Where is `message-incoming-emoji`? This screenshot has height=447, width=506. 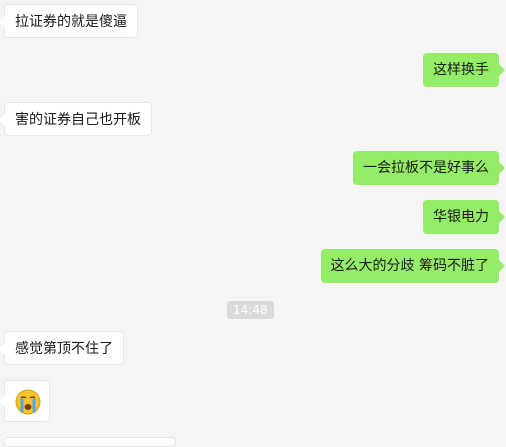
message-incoming-emoji is located at coordinates (25, 401).